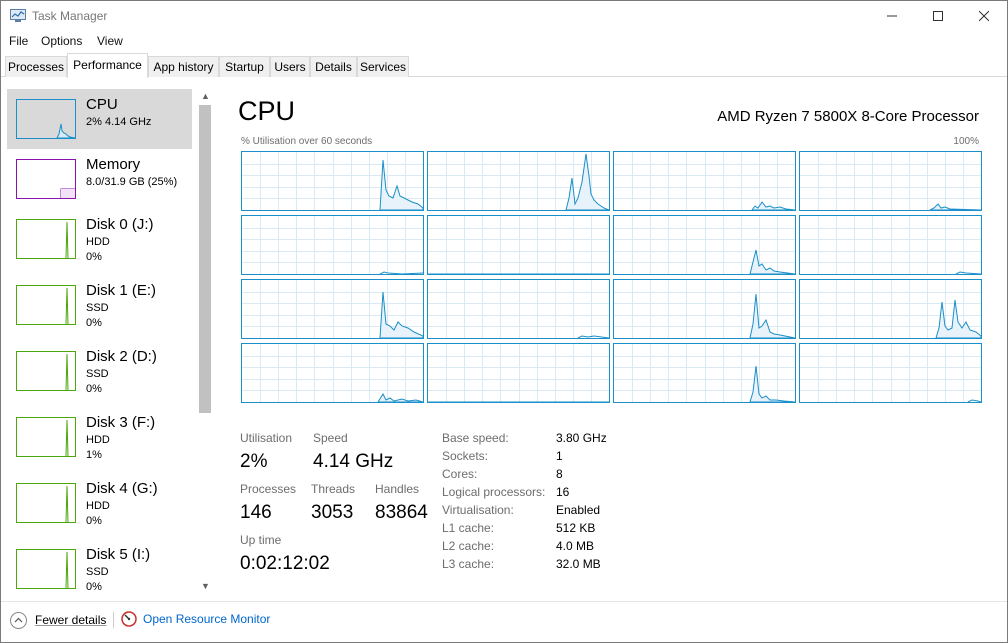 Image resolution: width=1008 pixels, height=643 pixels. Describe the element at coordinates (333, 66) in the screenshot. I see `tab-details: Details` at that location.